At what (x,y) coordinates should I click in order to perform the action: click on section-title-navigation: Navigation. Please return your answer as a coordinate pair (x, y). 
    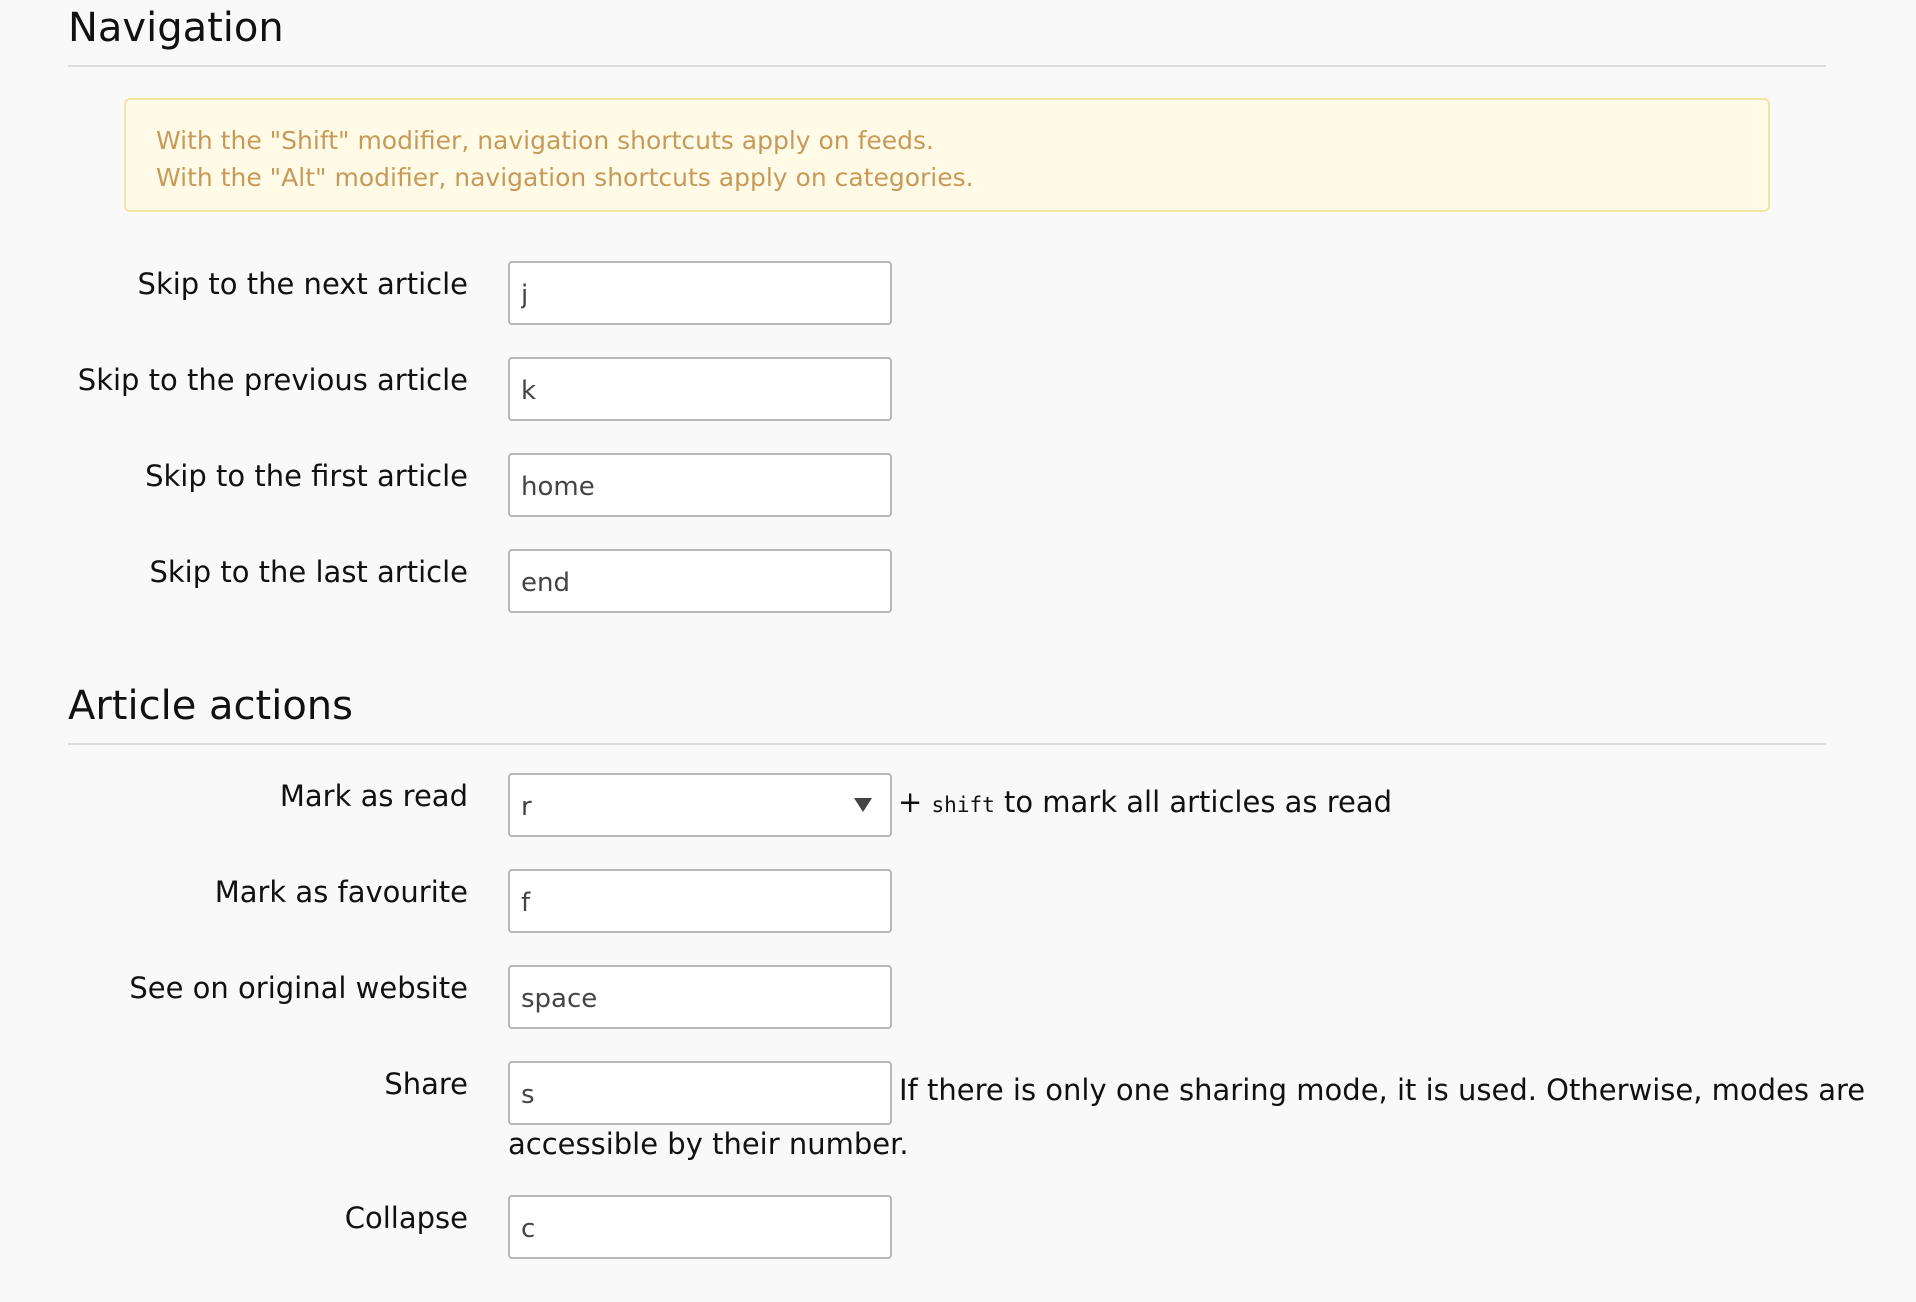
    Looking at the image, I should click on (176, 28).